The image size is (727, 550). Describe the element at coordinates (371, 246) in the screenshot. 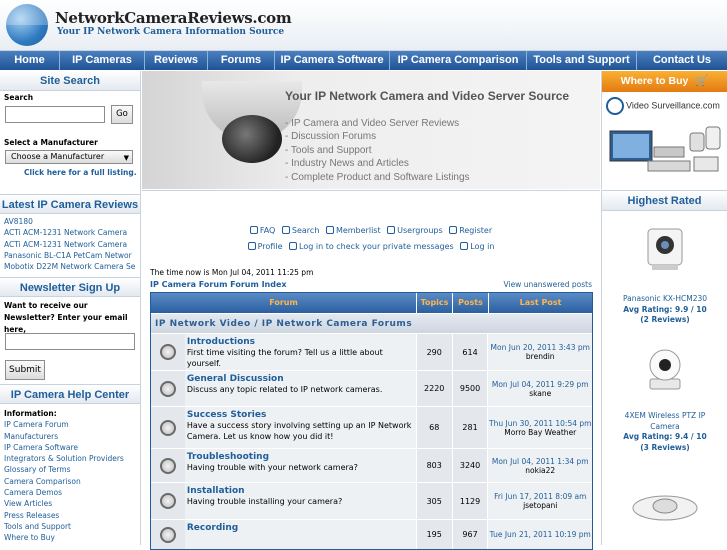

I see `private-messages-link: Log in to check your private messages` at that location.